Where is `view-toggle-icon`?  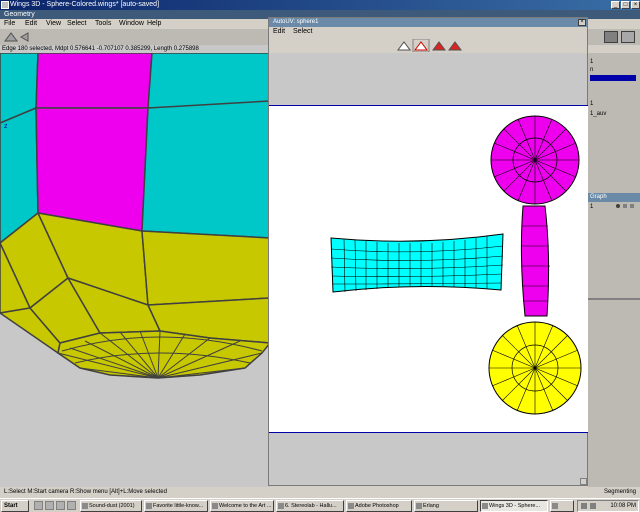 view-toggle-icon is located at coordinates (611, 37).